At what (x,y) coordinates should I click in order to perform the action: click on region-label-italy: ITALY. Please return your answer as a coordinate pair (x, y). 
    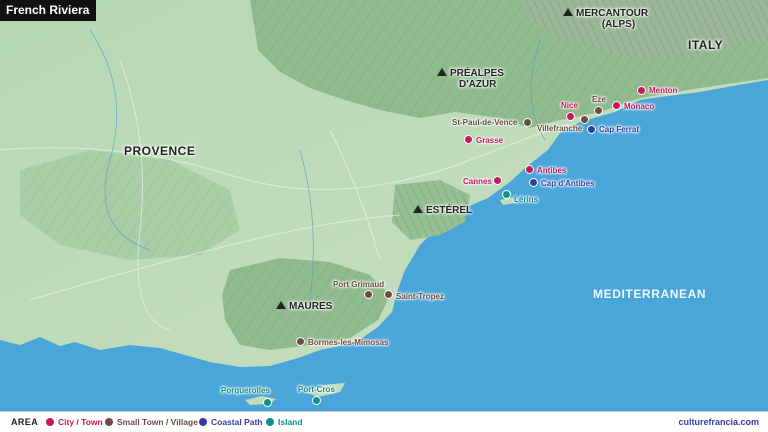
    Looking at the image, I should click on (706, 45).